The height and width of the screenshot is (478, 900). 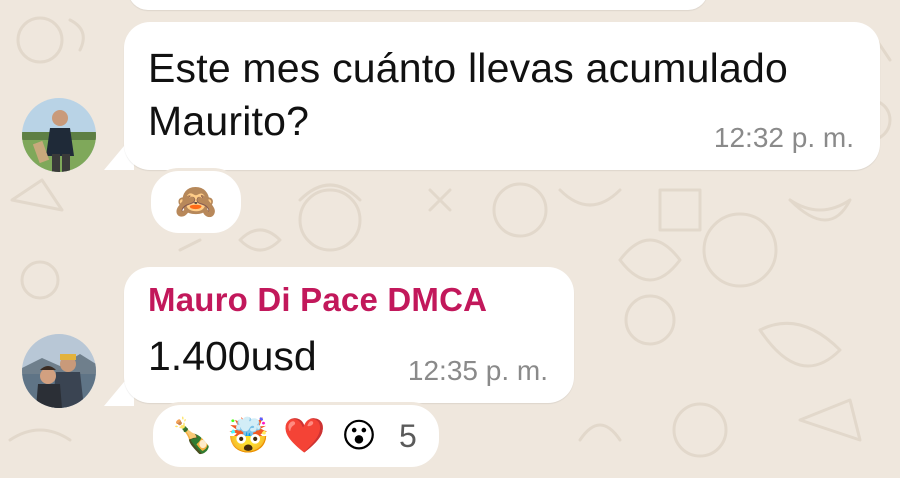 I want to click on message-bubble: Mauro Di Pace DMCA 1.400usd 12:35 p. m., so click(x=349, y=335).